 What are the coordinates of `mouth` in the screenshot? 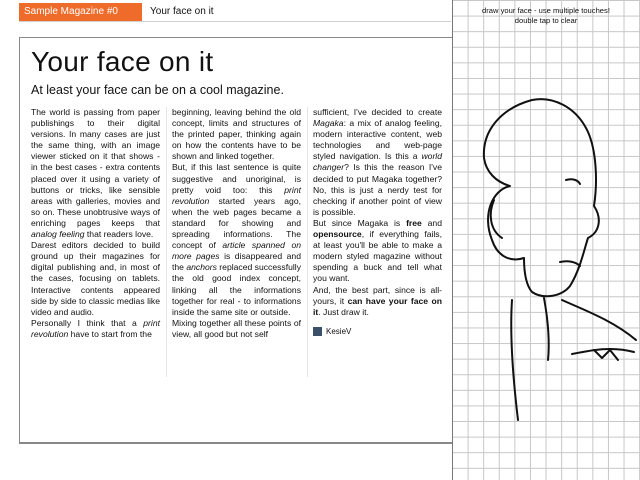 It's located at (570, 263).